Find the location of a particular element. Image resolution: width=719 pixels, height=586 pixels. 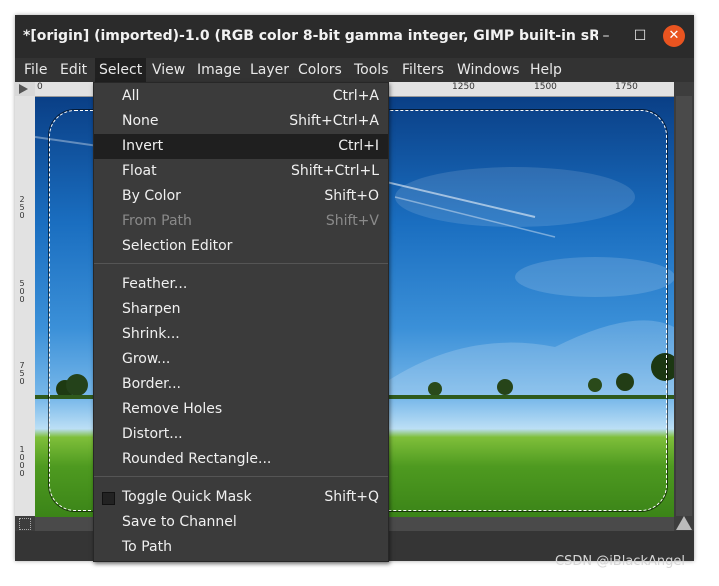

menu-image: Image is located at coordinates (219, 70).